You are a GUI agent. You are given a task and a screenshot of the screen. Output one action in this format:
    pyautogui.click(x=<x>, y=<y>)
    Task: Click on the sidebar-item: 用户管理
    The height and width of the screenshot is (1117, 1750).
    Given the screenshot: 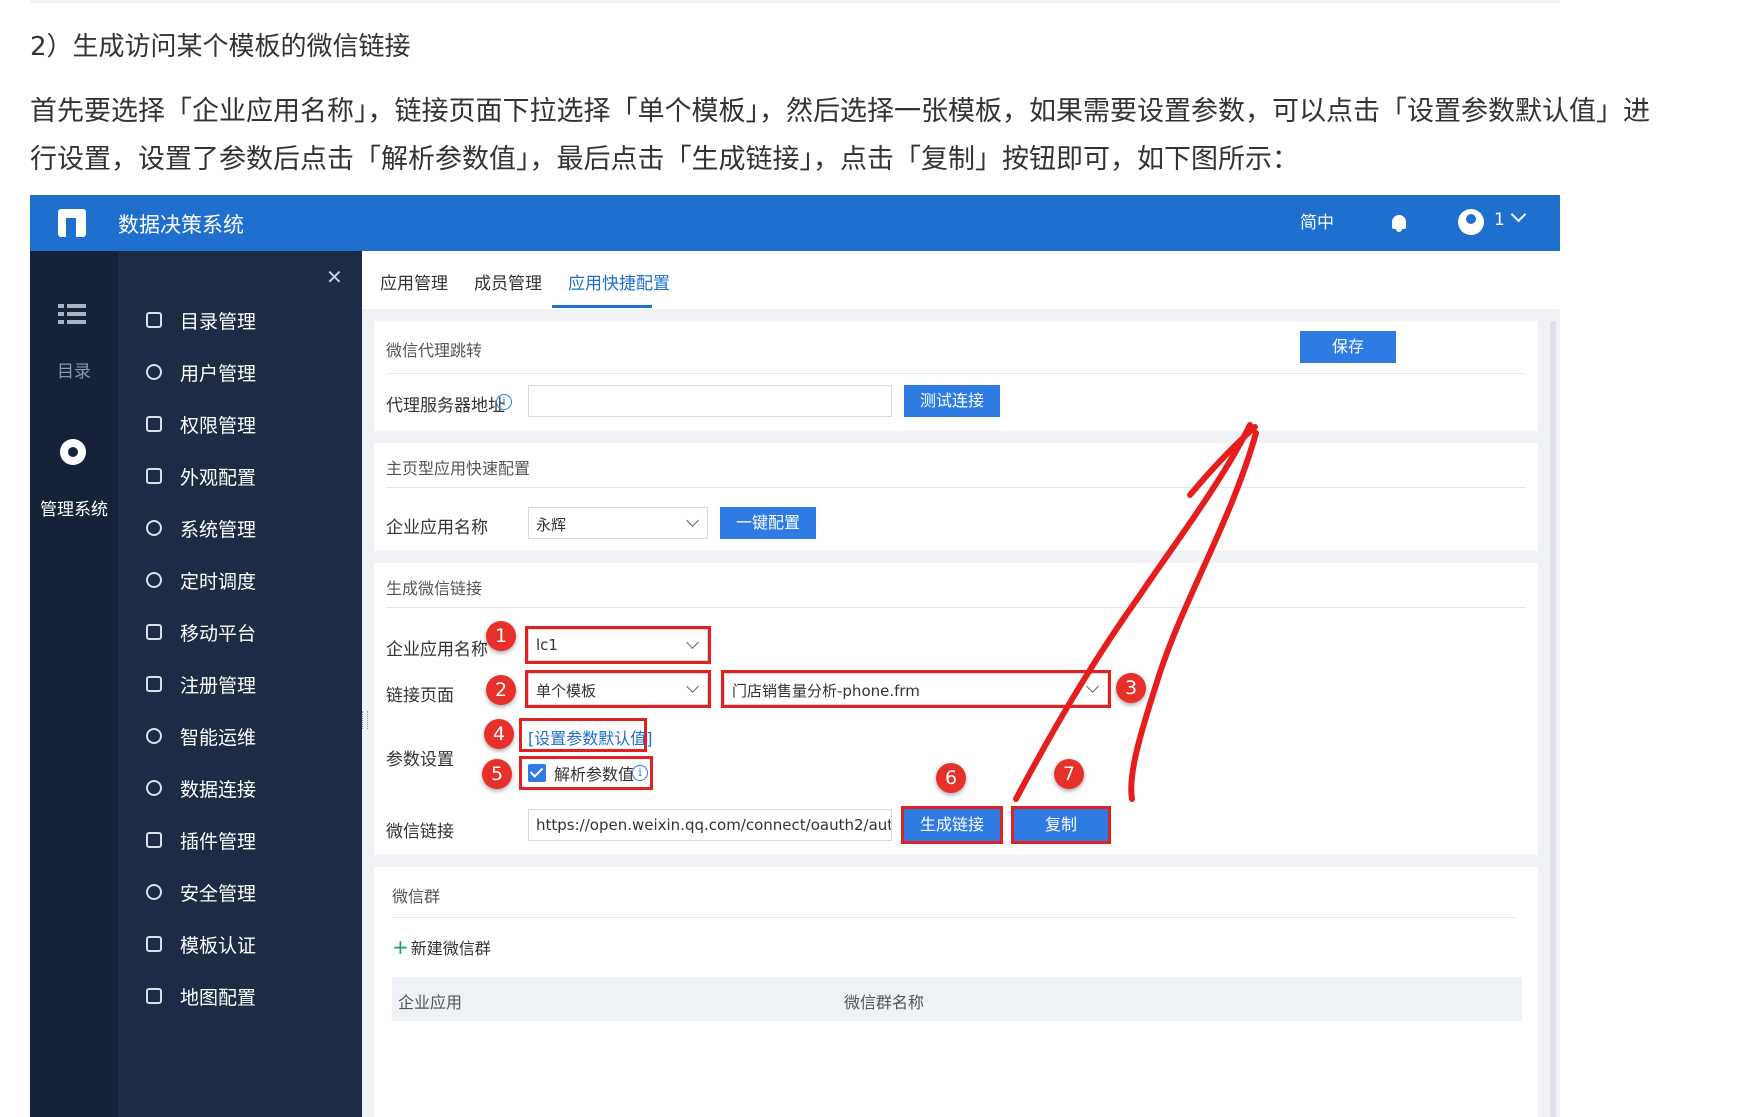 What is the action you would take?
    pyautogui.click(x=240, y=373)
    